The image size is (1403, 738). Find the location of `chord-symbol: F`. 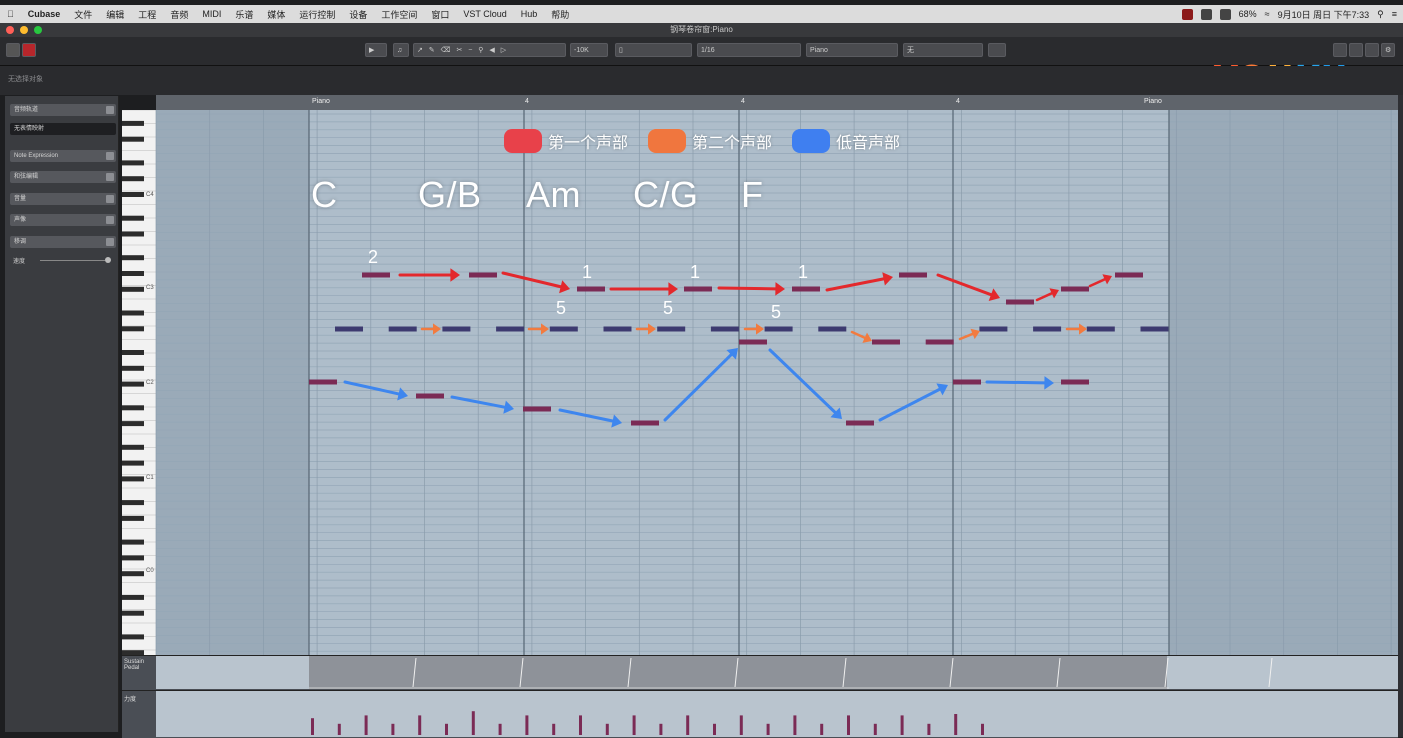

chord-symbol: F is located at coordinates (752, 194).